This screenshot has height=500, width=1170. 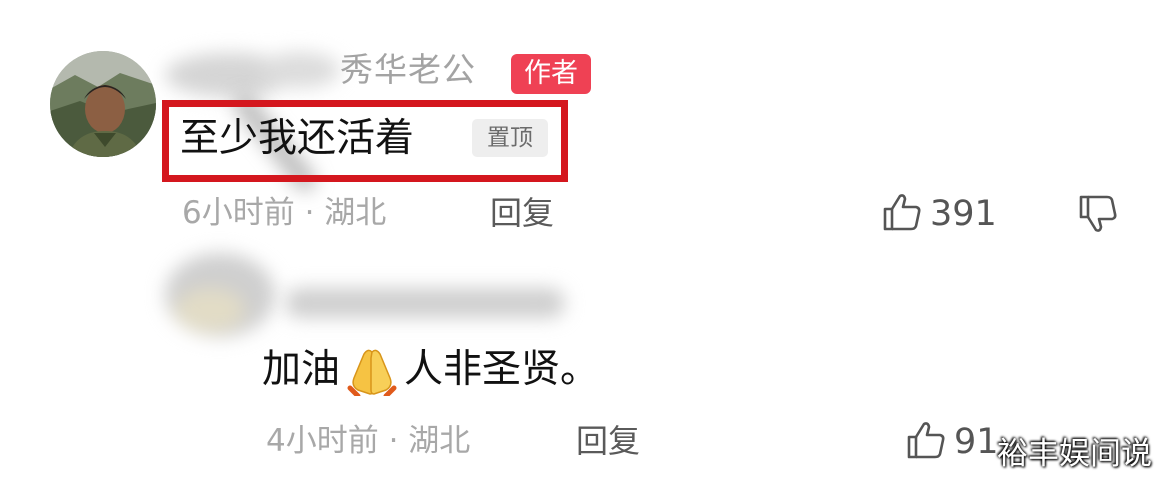 What do you see at coordinates (502, 369) in the screenshot?
I see `reply-text-after: 人非圣贤。` at bounding box center [502, 369].